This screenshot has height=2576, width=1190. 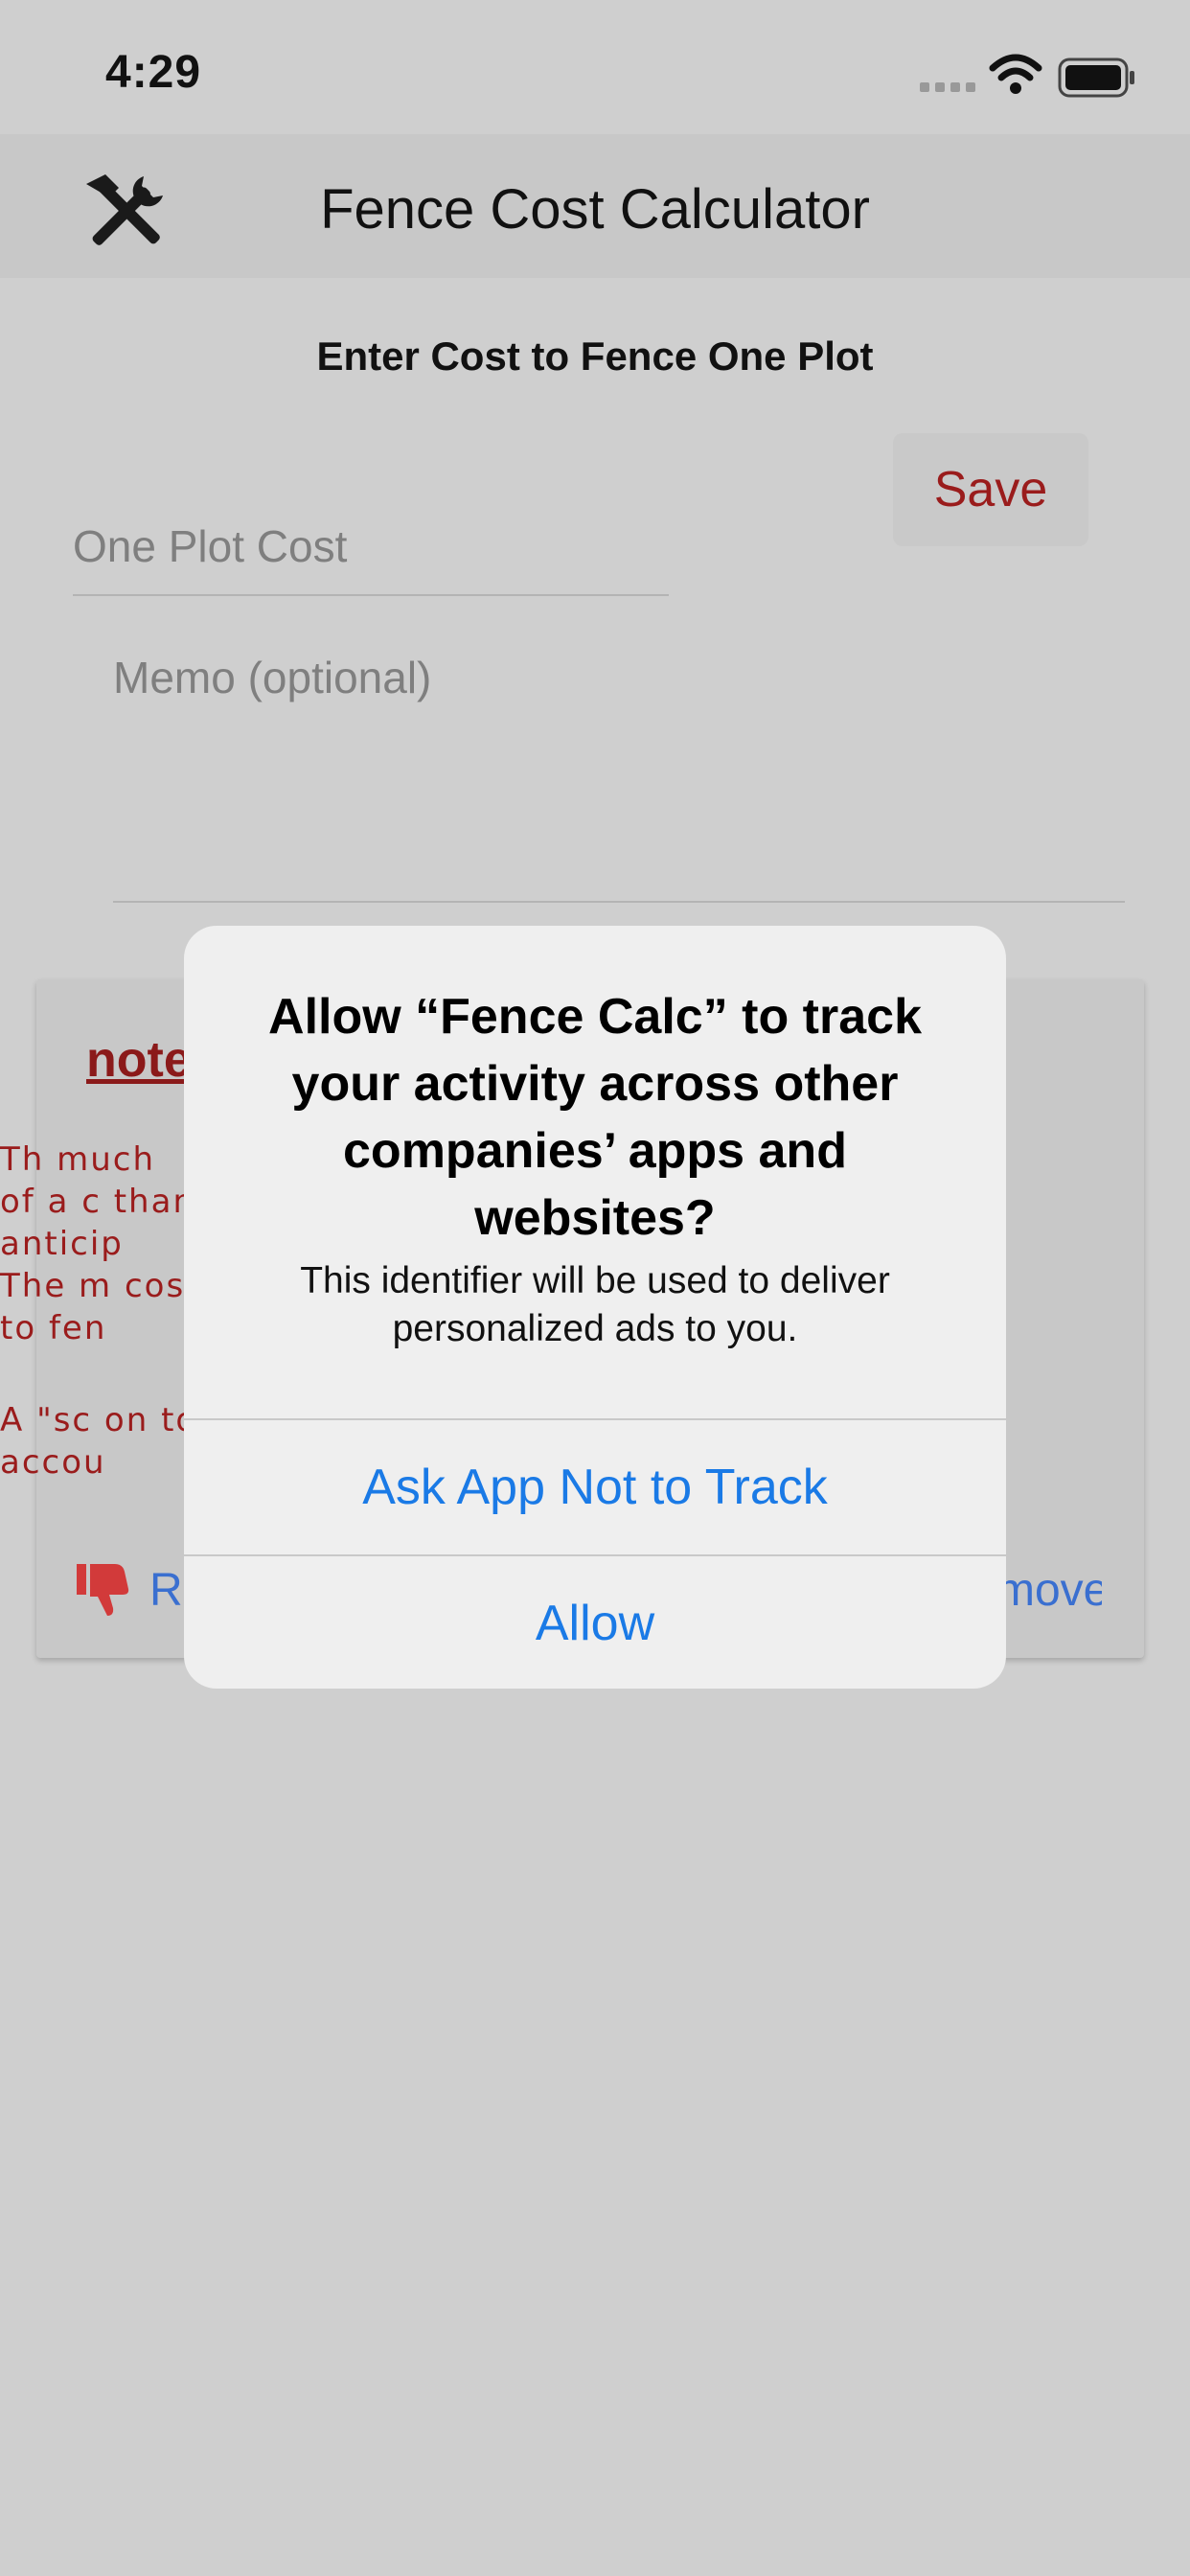 What do you see at coordinates (595, 356) in the screenshot?
I see `section-heading: Enter Cost to Fence One Plot` at bounding box center [595, 356].